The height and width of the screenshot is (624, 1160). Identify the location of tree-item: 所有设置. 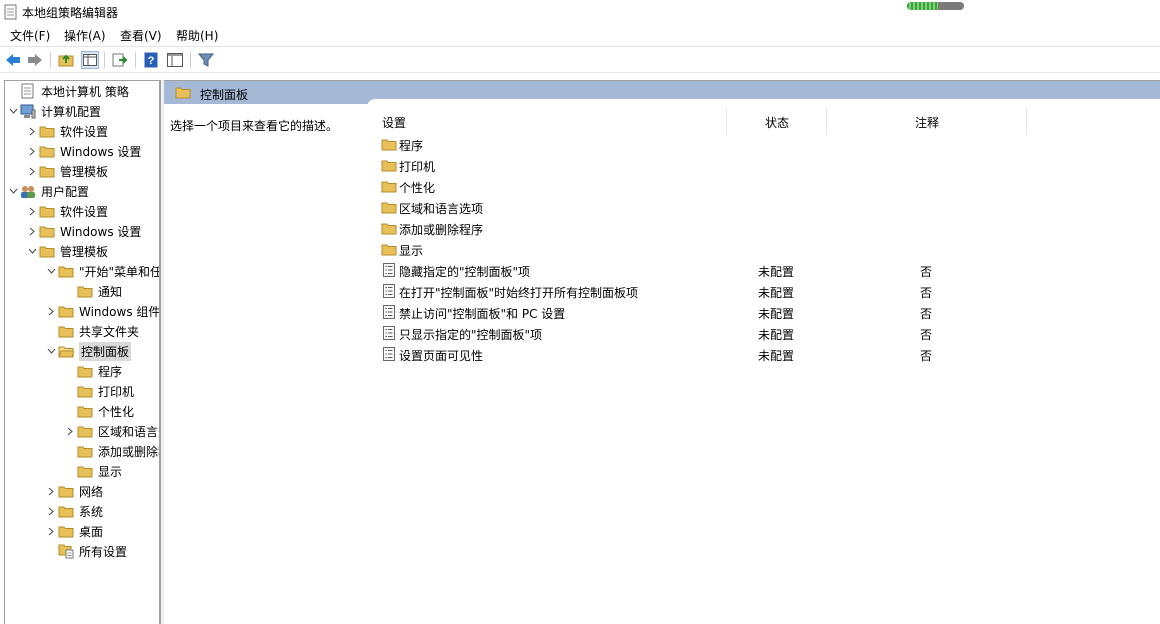
(86, 551).